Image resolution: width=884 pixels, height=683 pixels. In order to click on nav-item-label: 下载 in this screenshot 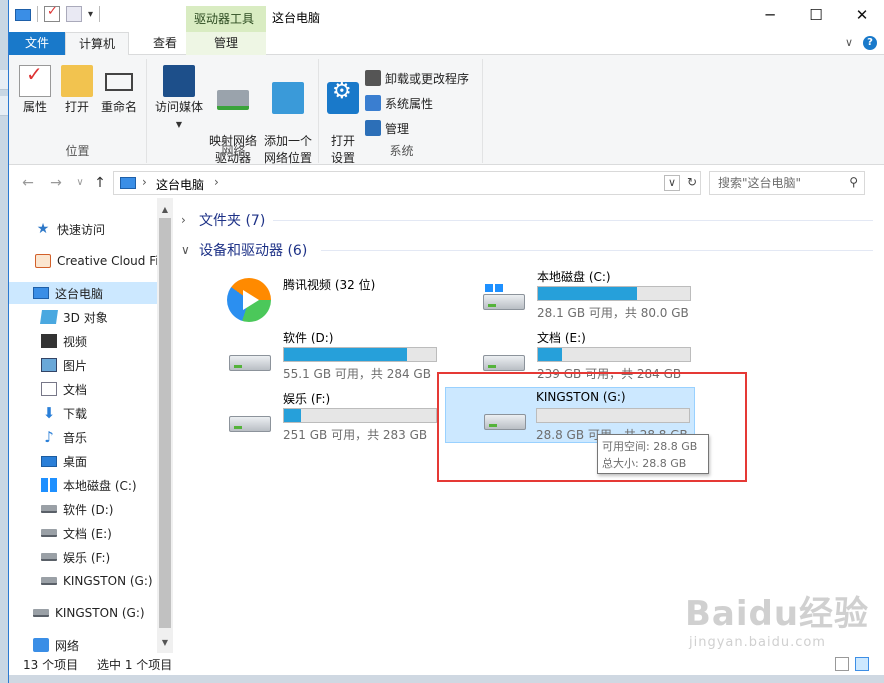, I will do `click(75, 413)`.